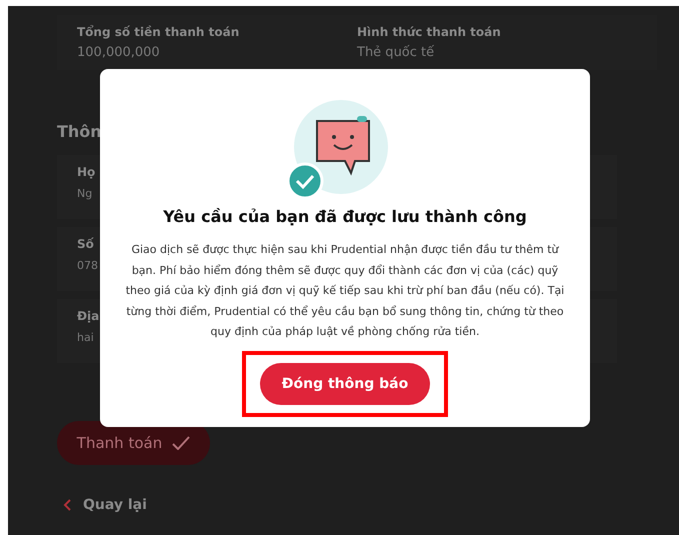 The height and width of the screenshot is (535, 679). What do you see at coordinates (345, 291) in the screenshot?
I see `dialog-message: Giao dịch sẽ được thực hiện sau khi Prudential nhận được tiền đầu tư thêm từ bạn. Phí bảo hiểm đóng thêm sẽ được quy đổi thành các đơn vị của (các) quỹ theo giá của kỳ định giá đơn vị quỹ kế tiếp sau khi trừ phí ban đầu (nếu có). Tại từng thời điểm, Prudential có thể yêu cầu bạn bổ sung thông tin, chứng từ theo quy định của pháp luật về phòng chống rửa tiền.` at bounding box center [345, 291].